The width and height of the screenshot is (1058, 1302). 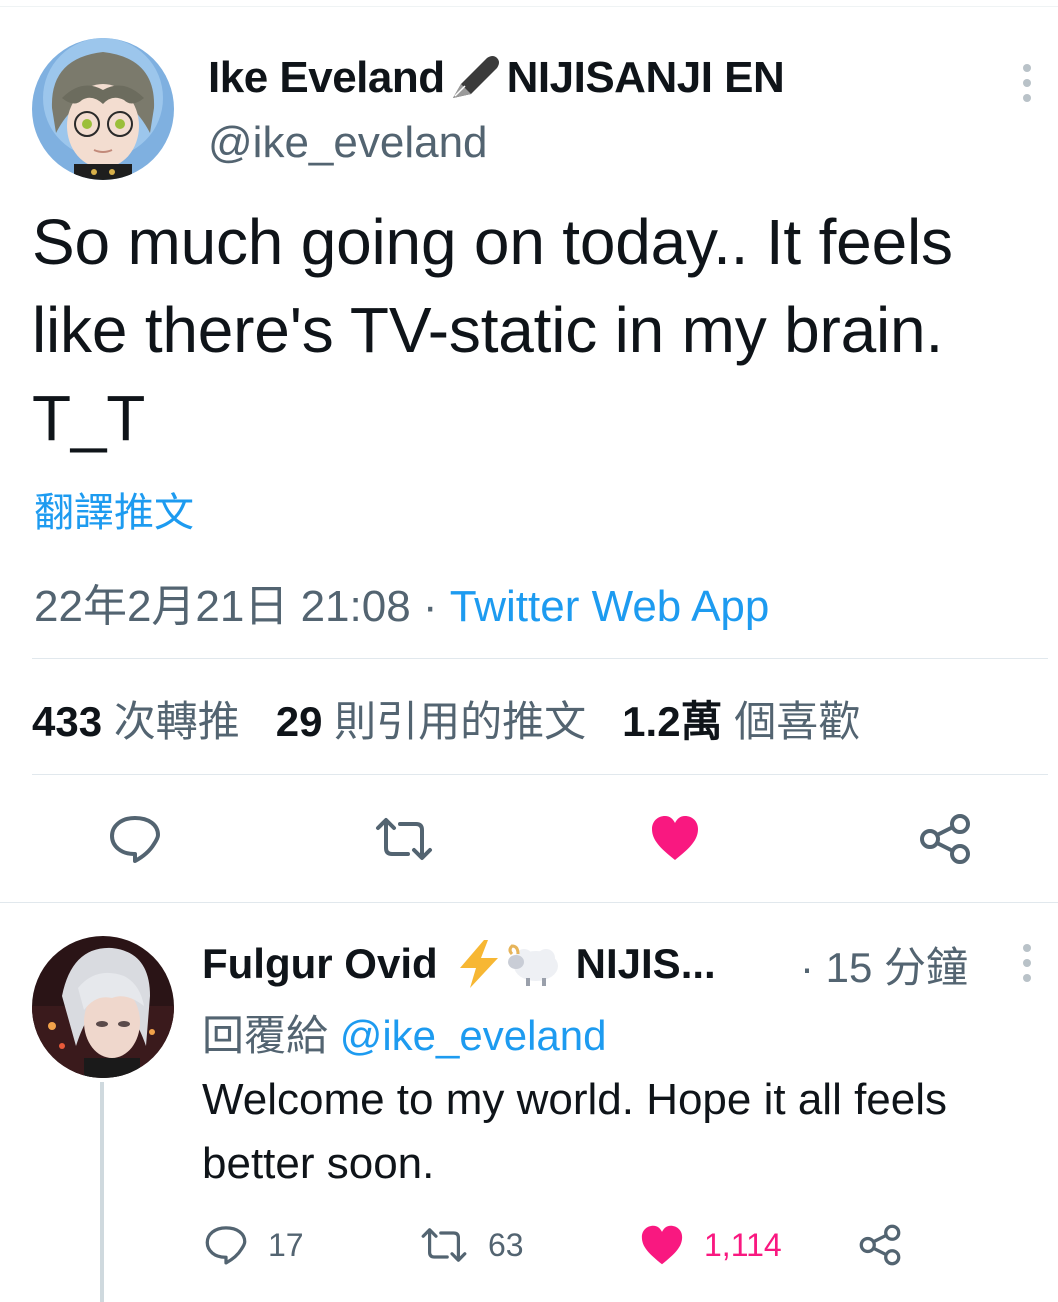 I want to click on reply-author-avatar, so click(x=103, y=1007).